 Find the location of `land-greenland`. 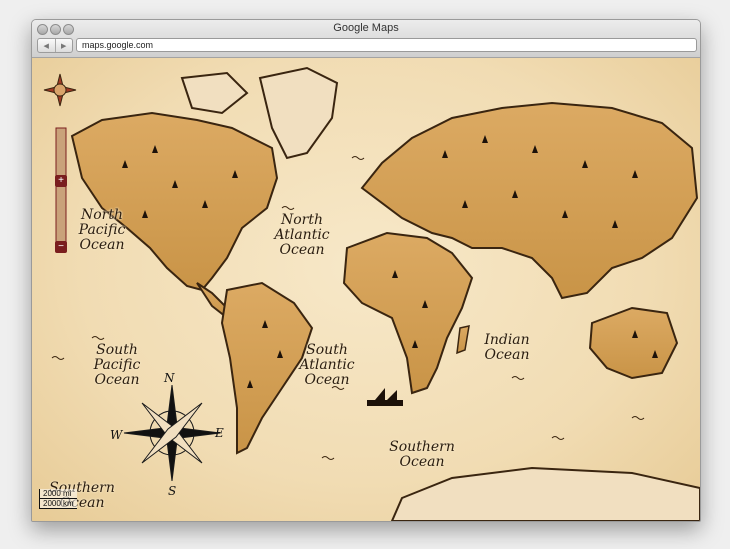

land-greenland is located at coordinates (298, 113).